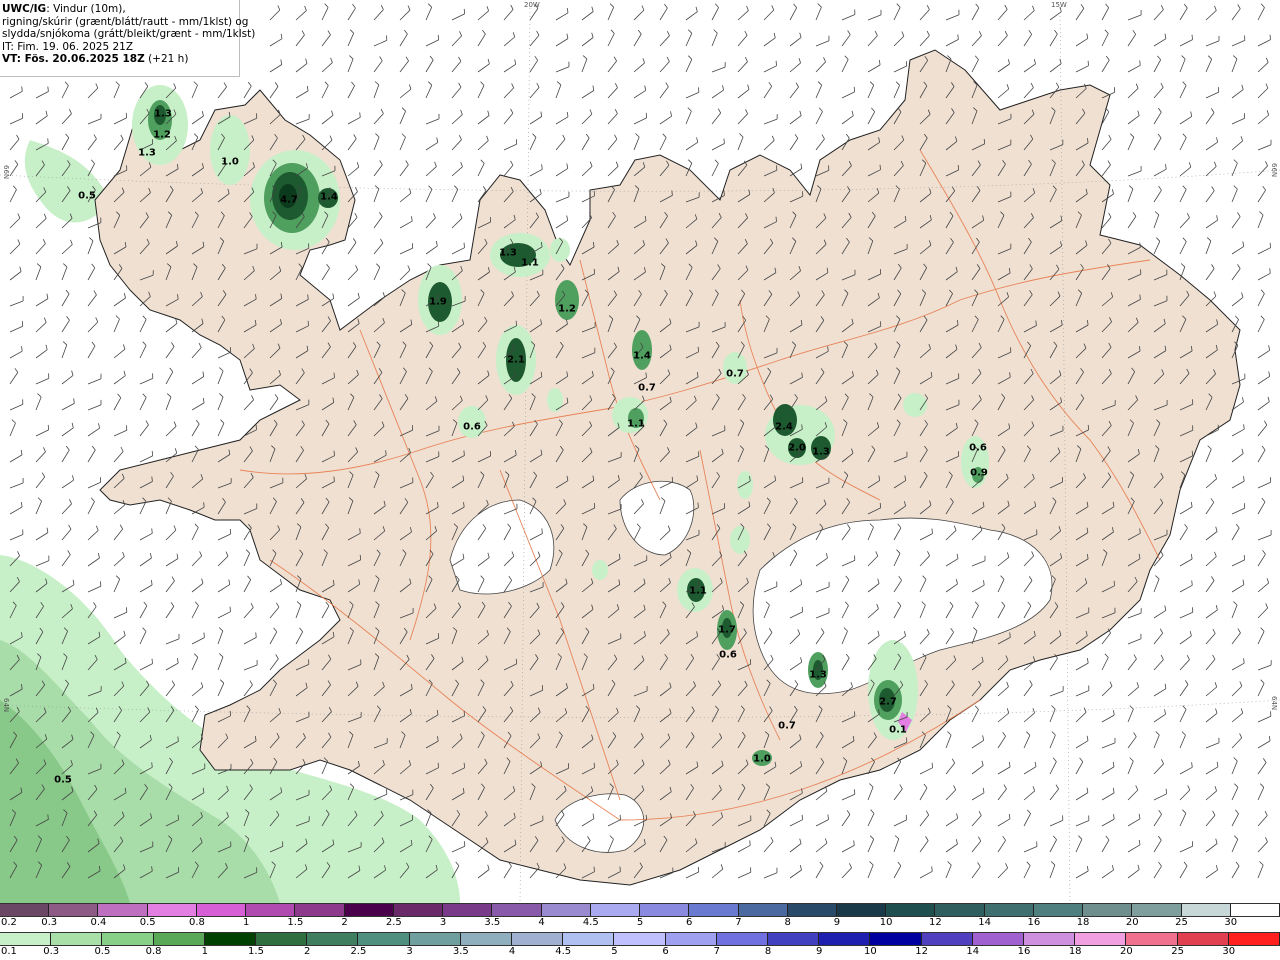  What do you see at coordinates (230, 162) in the screenshot?
I see `precip-value-label: 1.0` at bounding box center [230, 162].